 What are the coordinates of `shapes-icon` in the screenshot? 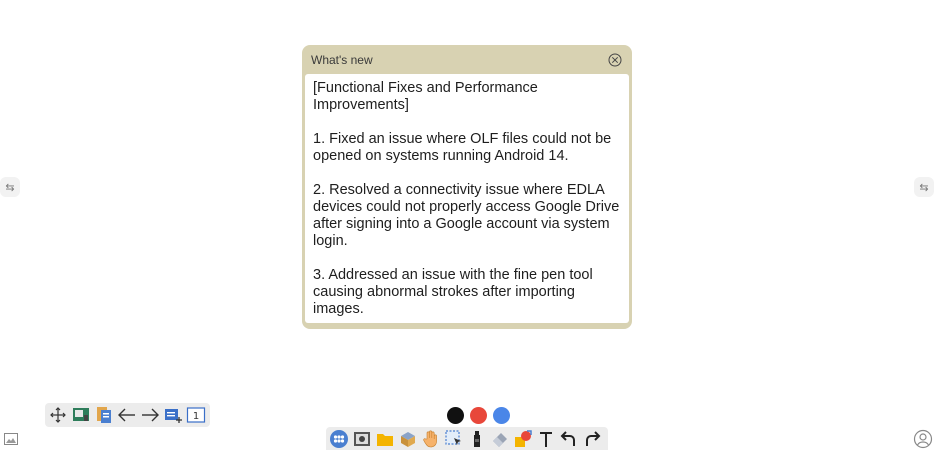 It's located at (523, 438).